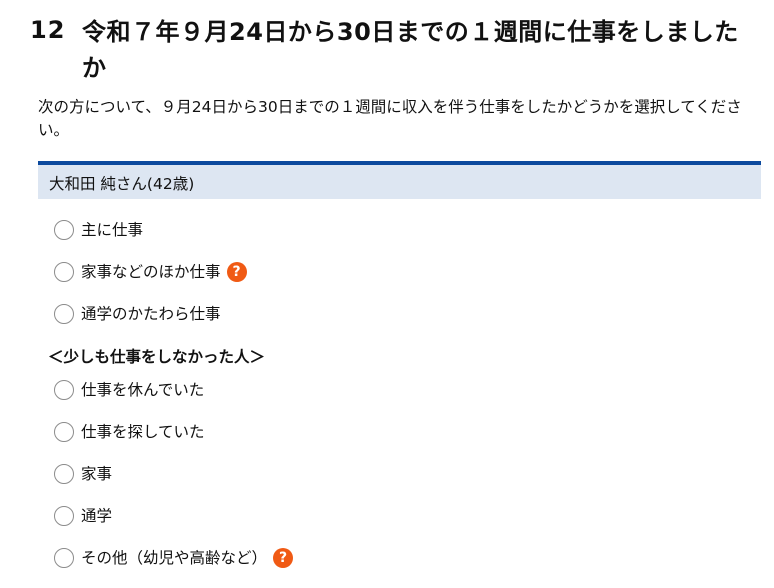 The width and height of the screenshot is (774, 588). Describe the element at coordinates (143, 432) in the screenshot. I see `option-label: 仕事を探していた` at that location.